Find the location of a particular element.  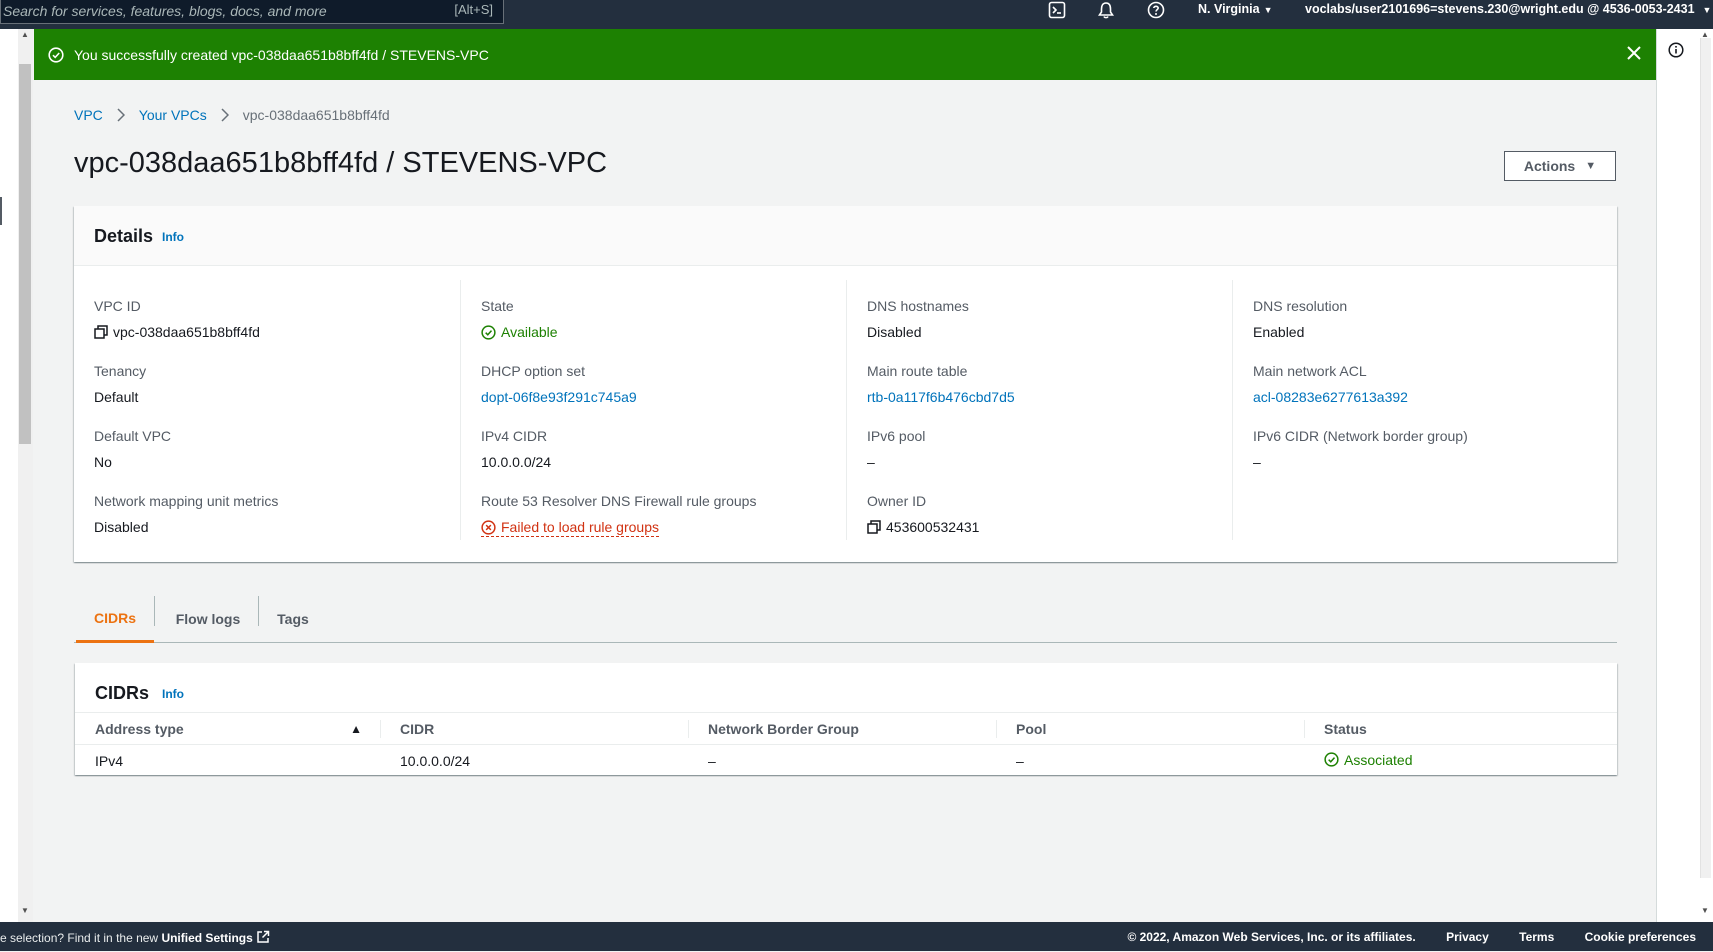

details-info-link: Info is located at coordinates (173, 237).